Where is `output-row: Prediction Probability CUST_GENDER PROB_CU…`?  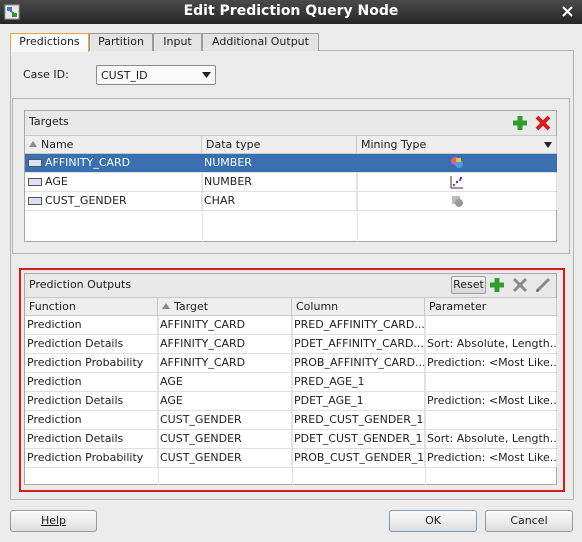
output-row: Prediction Probability CUST_GENDER PROB_CU… is located at coordinates (291, 458).